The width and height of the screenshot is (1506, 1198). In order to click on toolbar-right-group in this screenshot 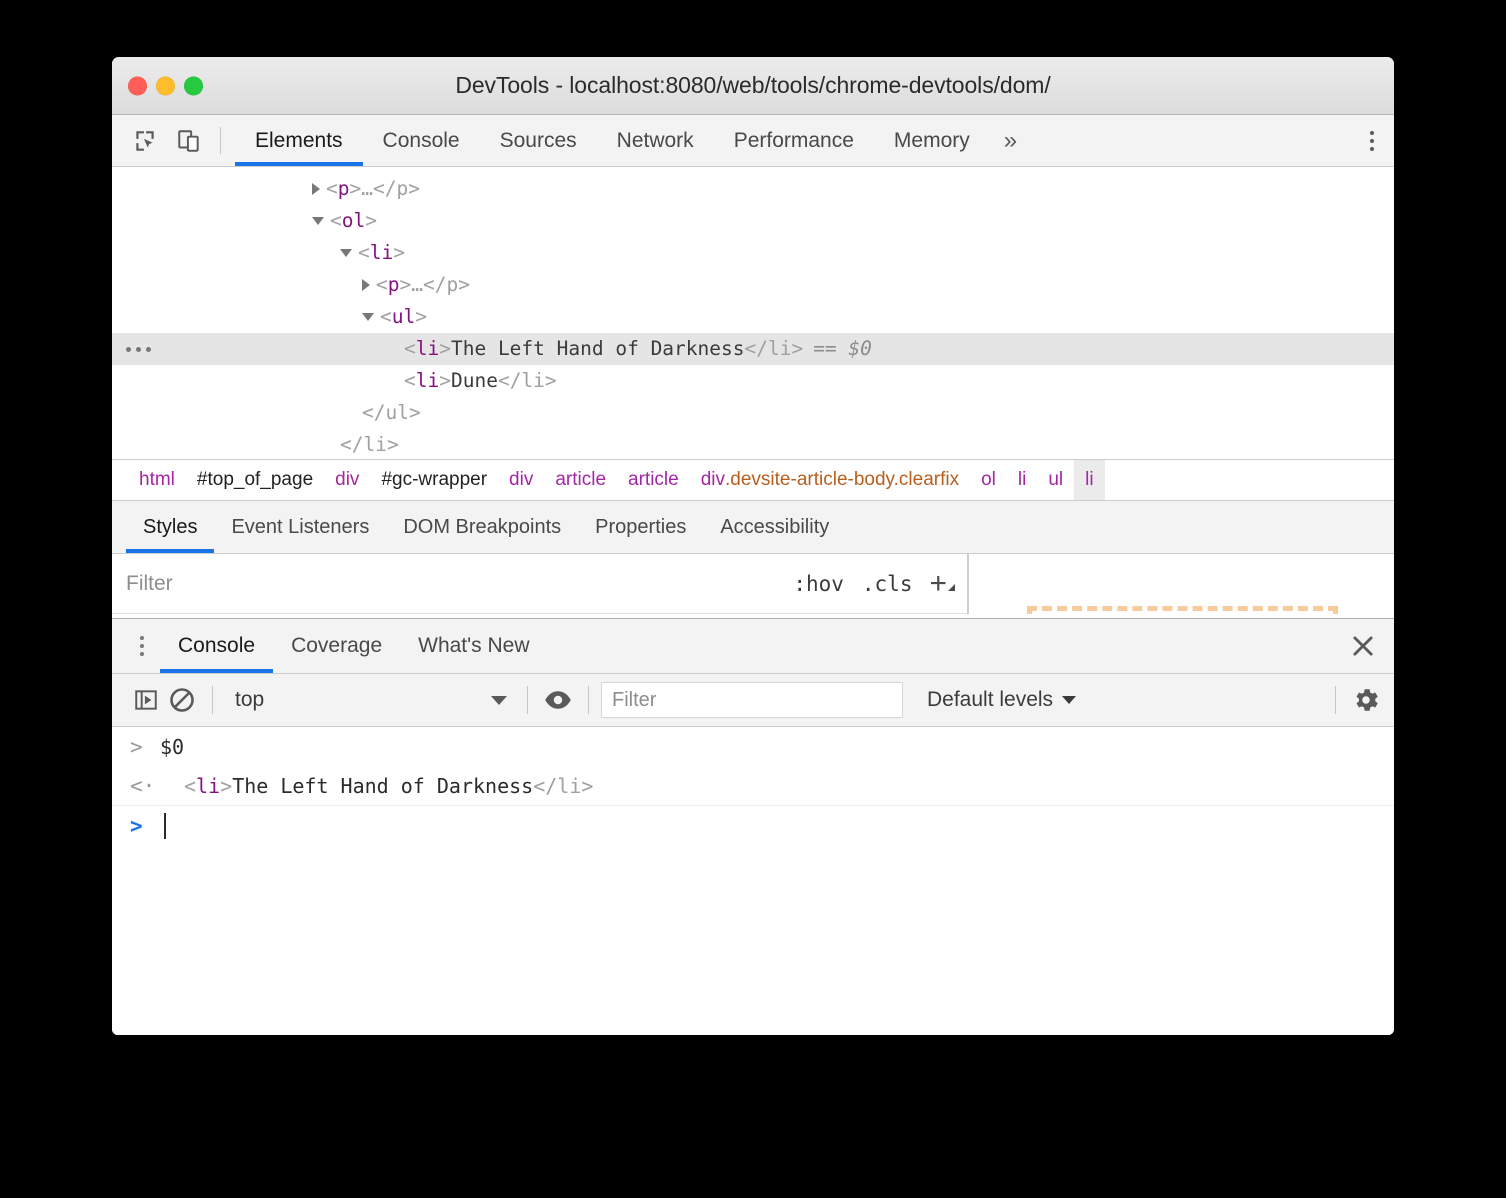, I will do `click(1356, 140)`.